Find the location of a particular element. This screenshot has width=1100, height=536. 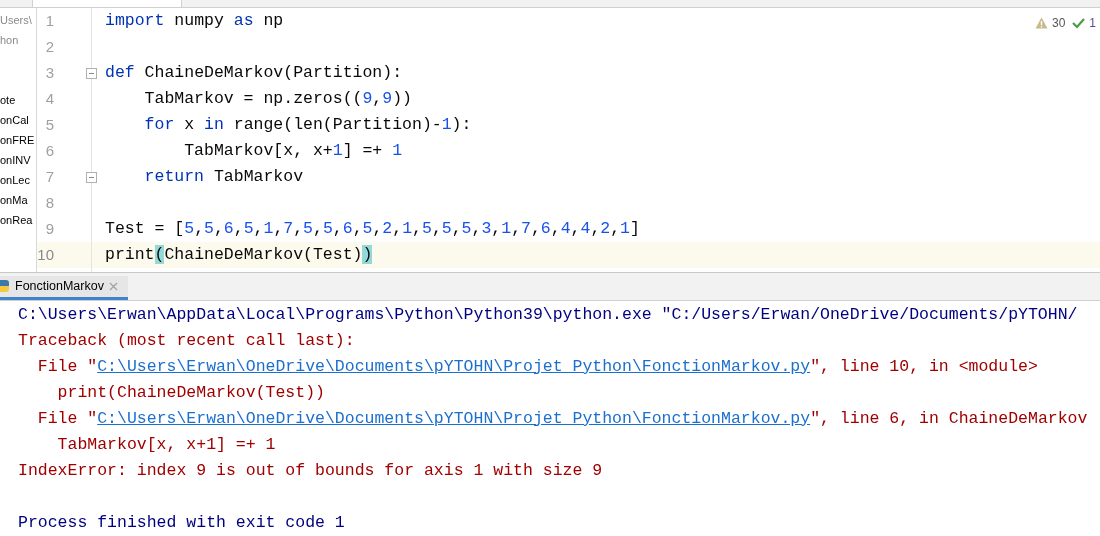

code-line: print(ChaineDeMarkov(Test)) is located at coordinates (239, 254).